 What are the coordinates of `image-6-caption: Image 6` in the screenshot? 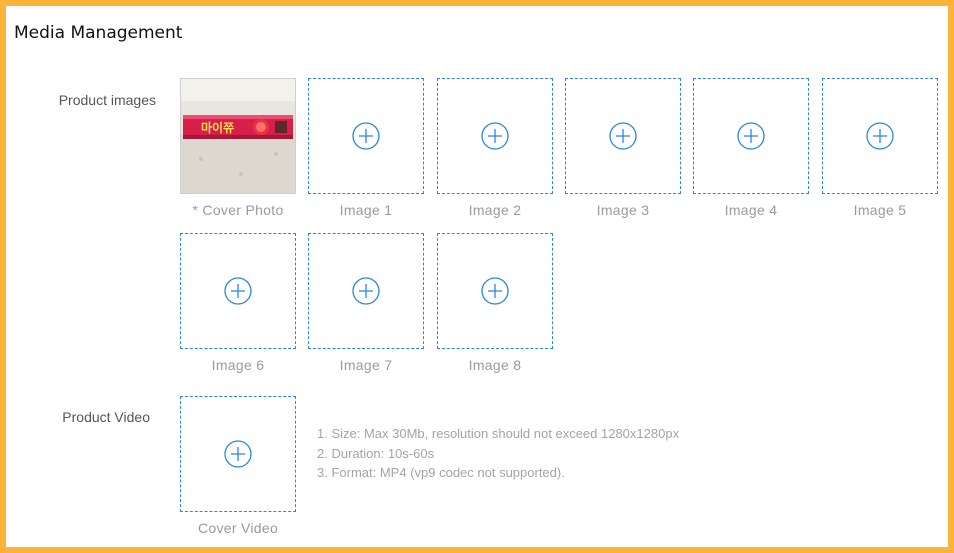 It's located at (238, 365).